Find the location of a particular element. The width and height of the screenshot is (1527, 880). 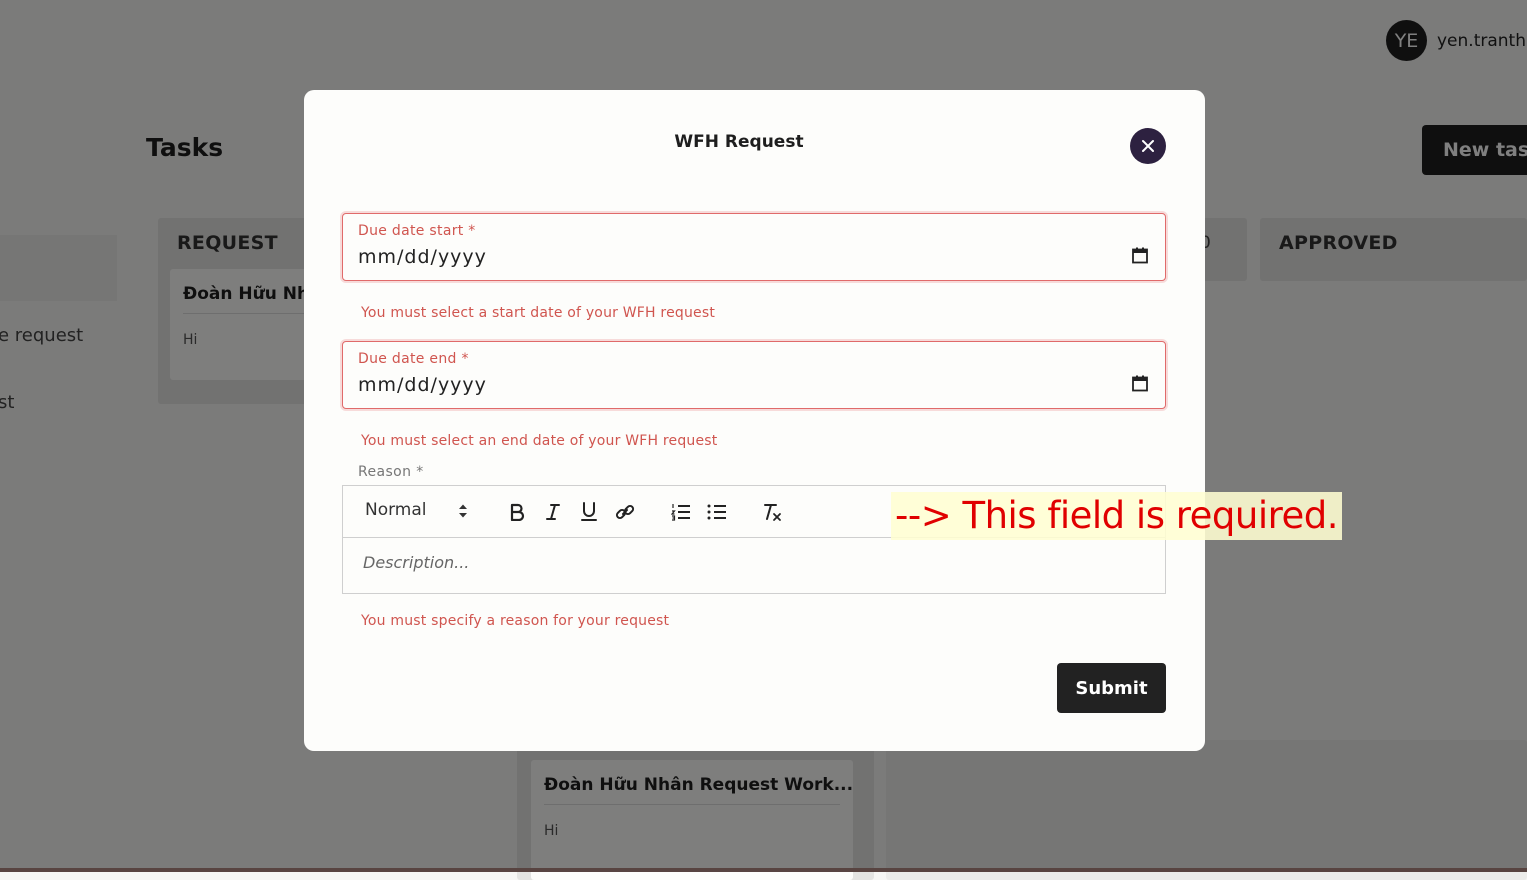

link-button is located at coordinates (625, 512).